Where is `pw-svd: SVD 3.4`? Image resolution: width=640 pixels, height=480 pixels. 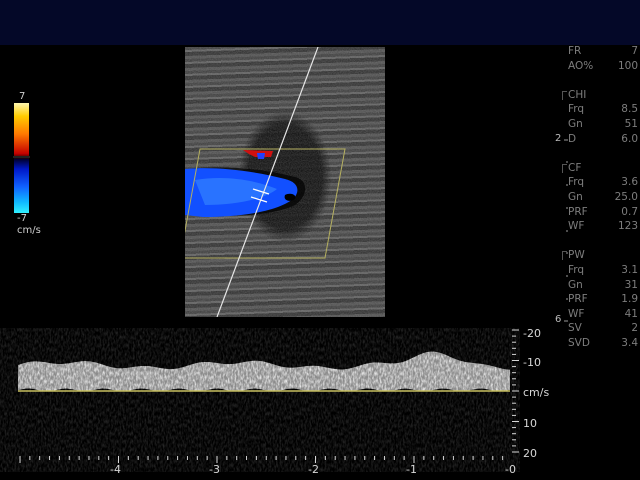
pw-svd: SVD 3.4 is located at coordinates (603, 342).